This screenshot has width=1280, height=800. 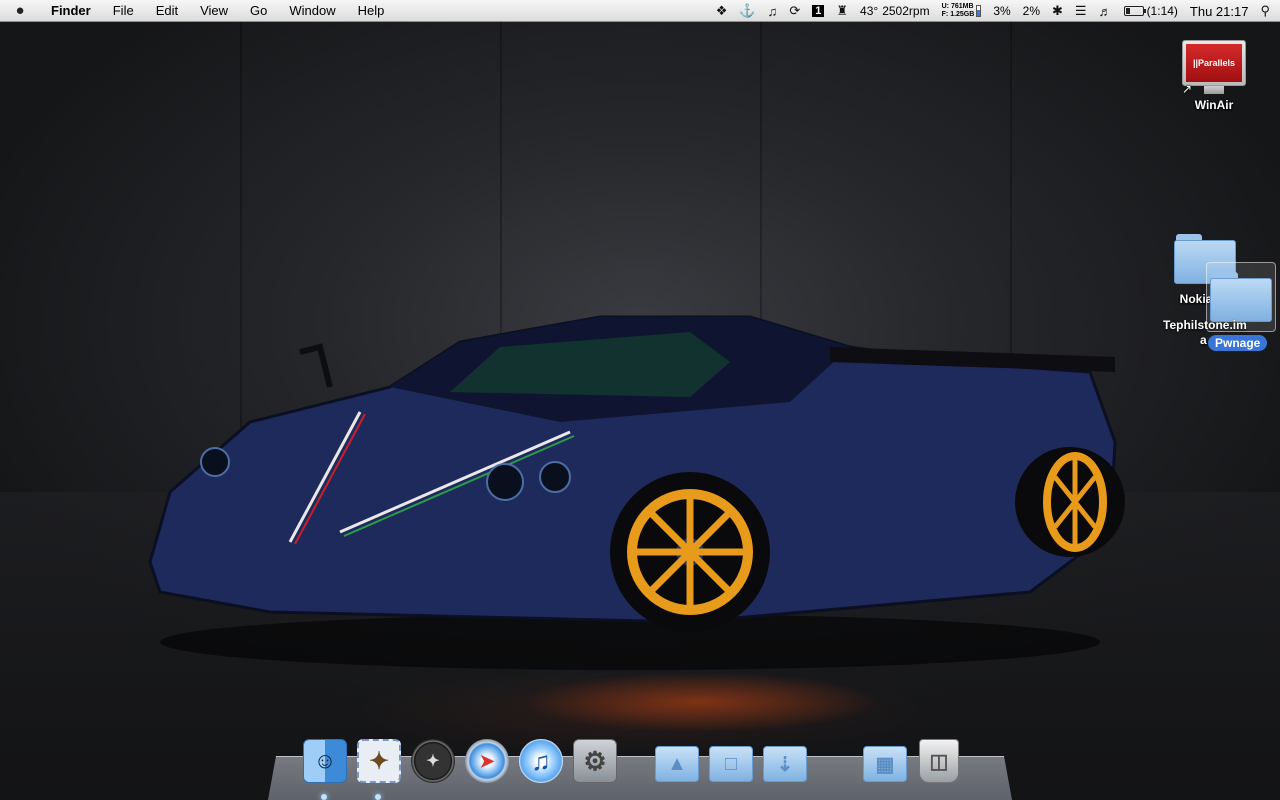 I want to click on mem-used-value: 761MB, so click(x=962, y=6).